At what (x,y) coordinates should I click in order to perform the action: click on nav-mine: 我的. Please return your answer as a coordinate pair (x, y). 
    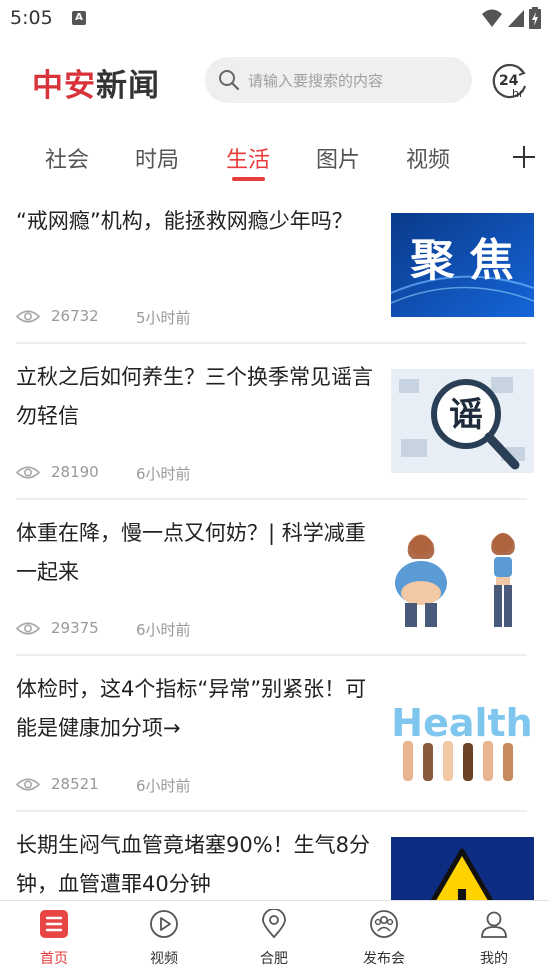
    Looking at the image, I should click on (494, 938).